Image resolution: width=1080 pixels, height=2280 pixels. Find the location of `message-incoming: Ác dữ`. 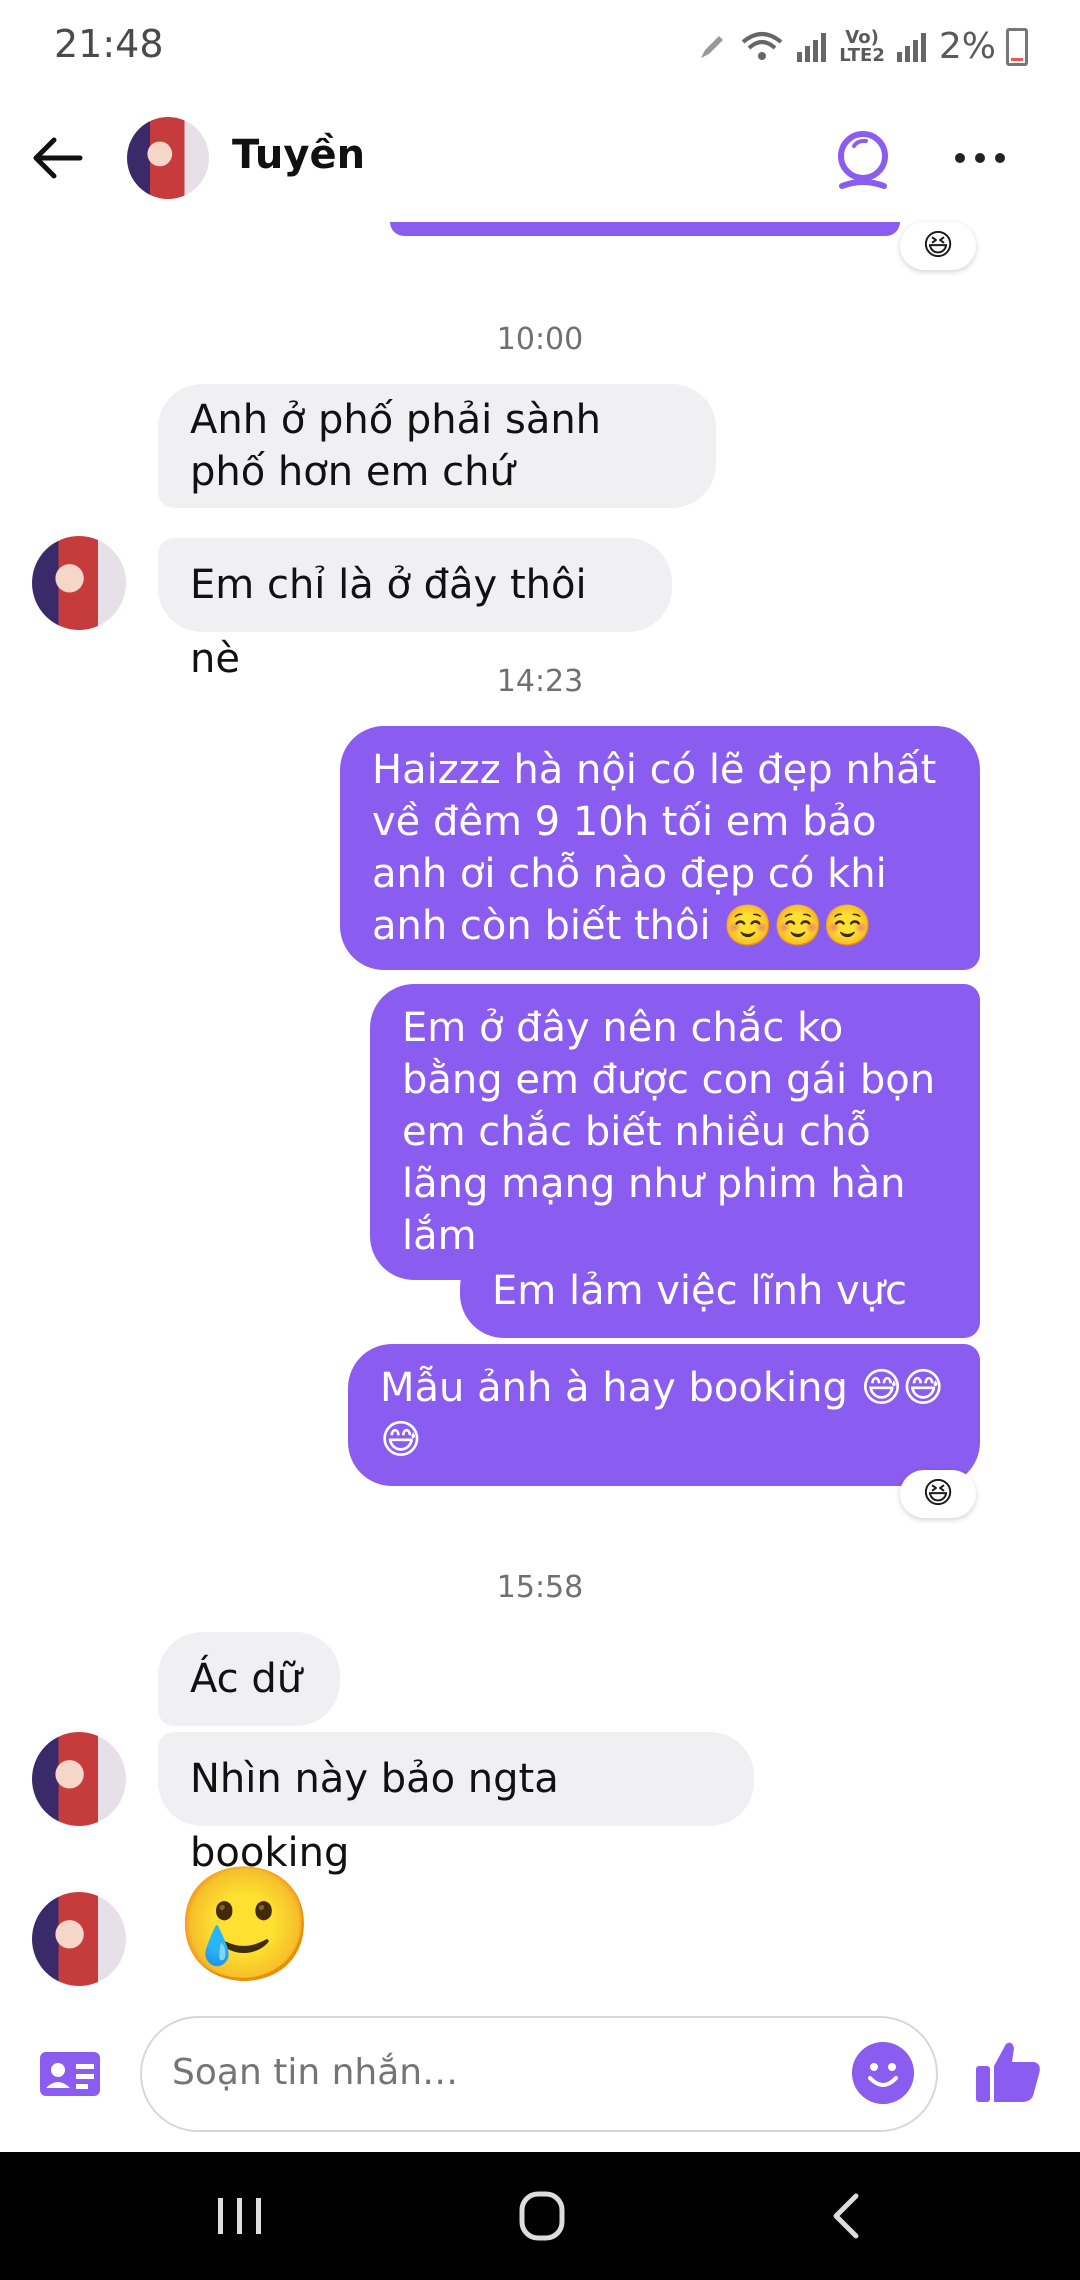

message-incoming: Ác dữ is located at coordinates (249, 1679).